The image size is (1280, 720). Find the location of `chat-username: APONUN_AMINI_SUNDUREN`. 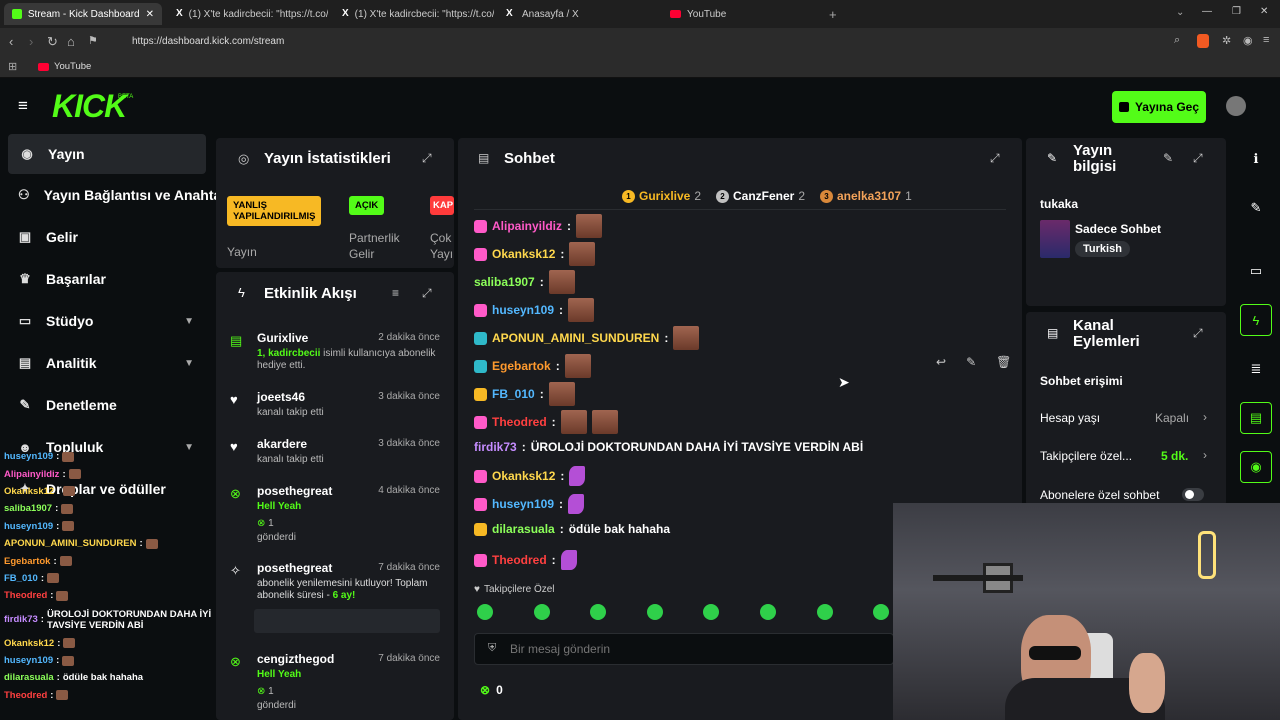

chat-username: APONUN_AMINI_SUNDUREN is located at coordinates (575, 338).